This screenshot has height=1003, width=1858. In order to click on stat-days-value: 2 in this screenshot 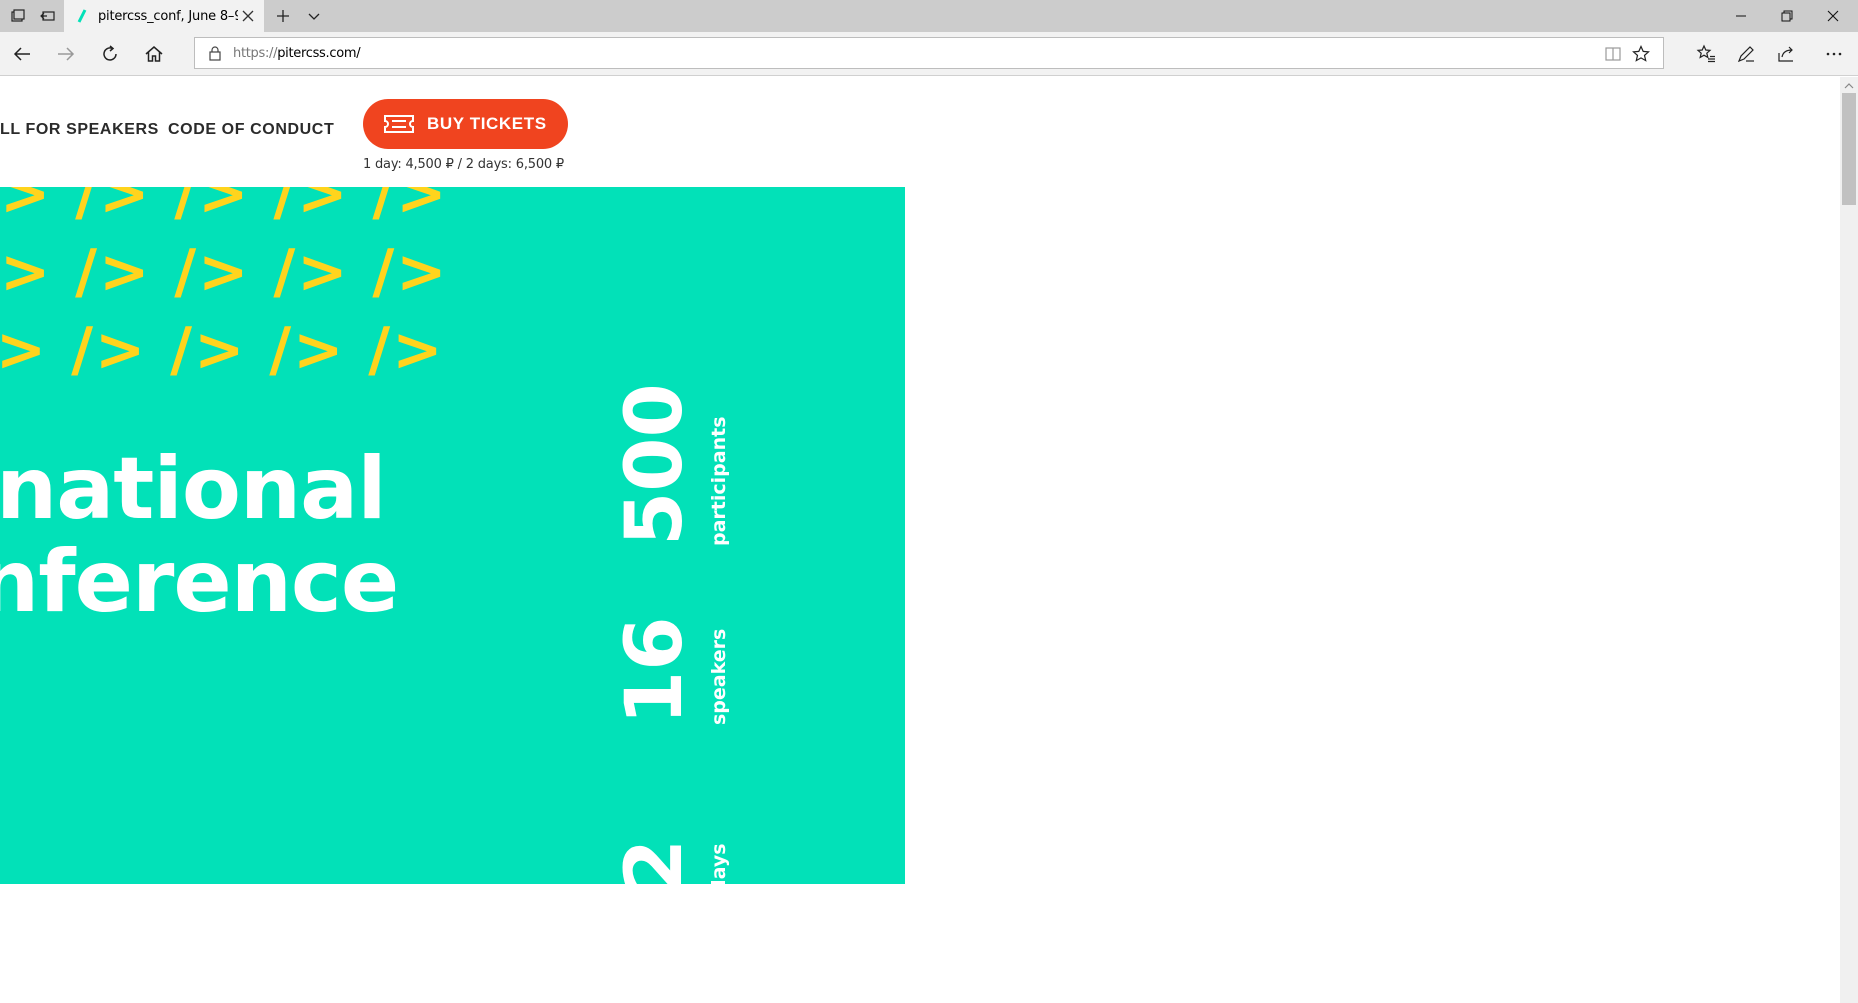, I will do `click(655, 861)`.